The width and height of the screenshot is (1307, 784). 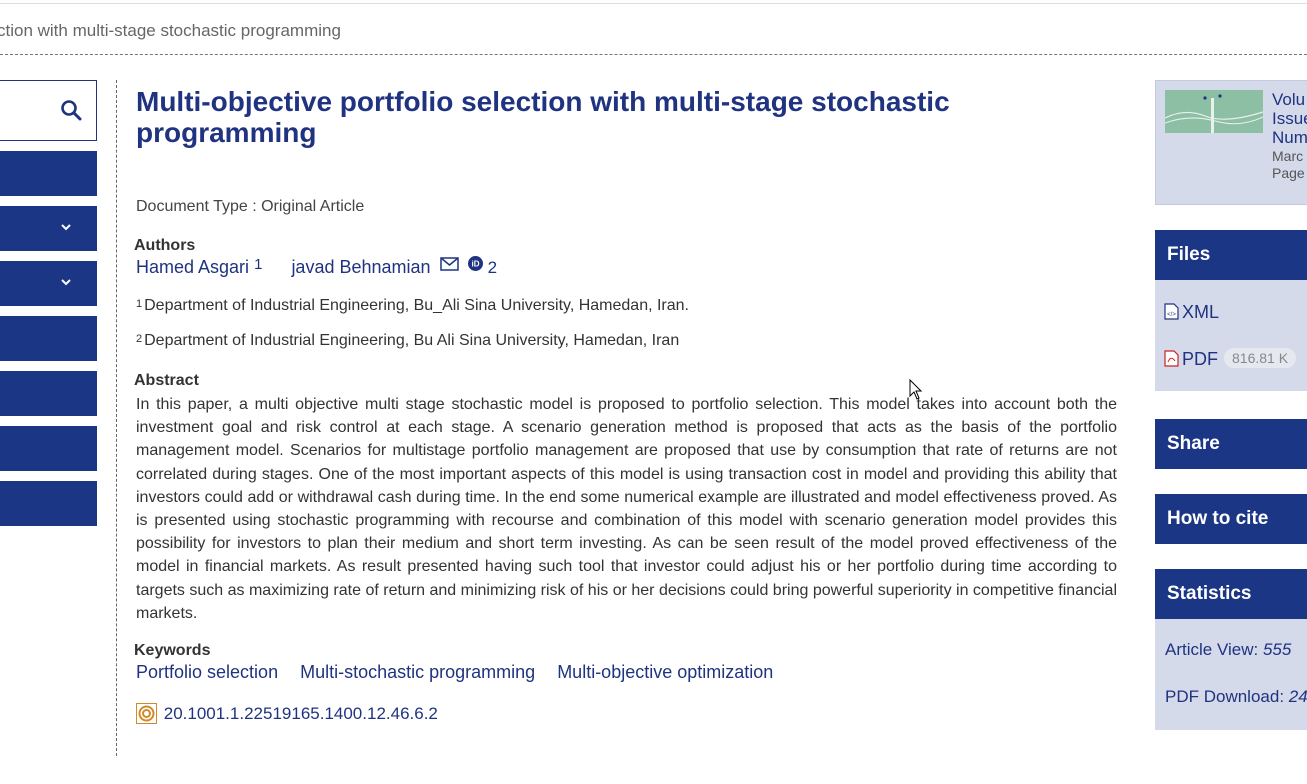 What do you see at coordinates (360, 267) in the screenshot?
I see `author-link: javad Behnamian` at bounding box center [360, 267].